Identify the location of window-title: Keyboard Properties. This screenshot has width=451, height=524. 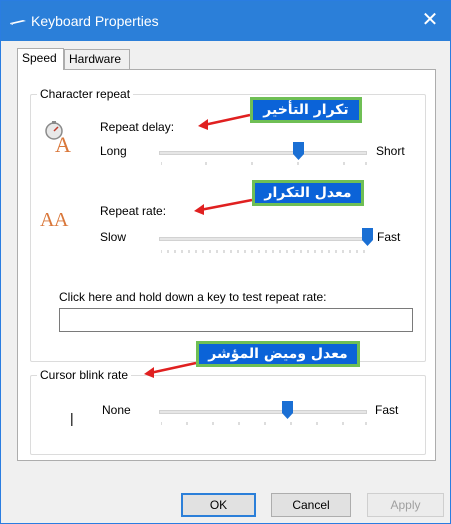
(95, 21).